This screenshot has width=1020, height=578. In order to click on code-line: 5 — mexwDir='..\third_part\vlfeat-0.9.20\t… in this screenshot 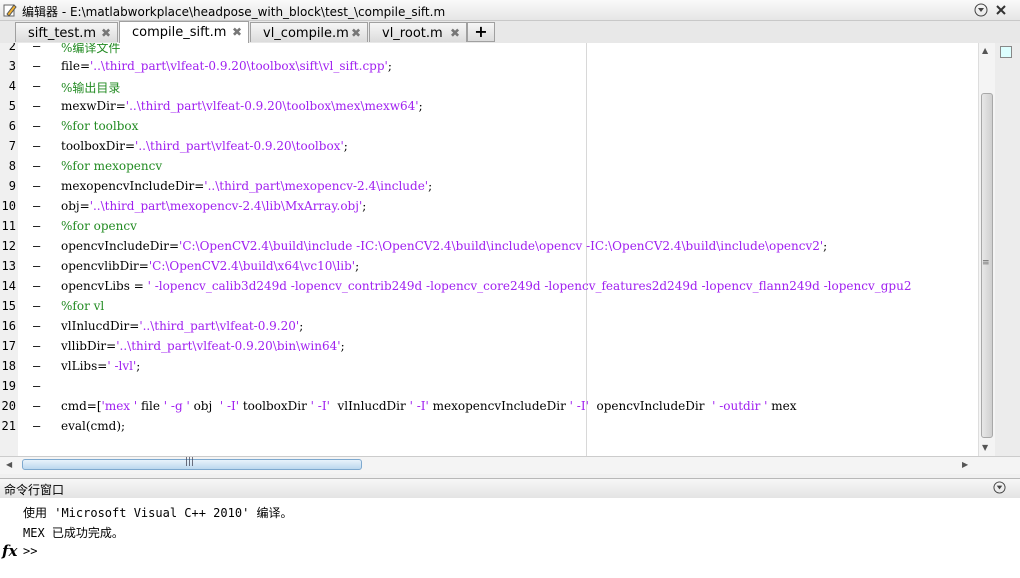, I will do `click(490, 106)`.